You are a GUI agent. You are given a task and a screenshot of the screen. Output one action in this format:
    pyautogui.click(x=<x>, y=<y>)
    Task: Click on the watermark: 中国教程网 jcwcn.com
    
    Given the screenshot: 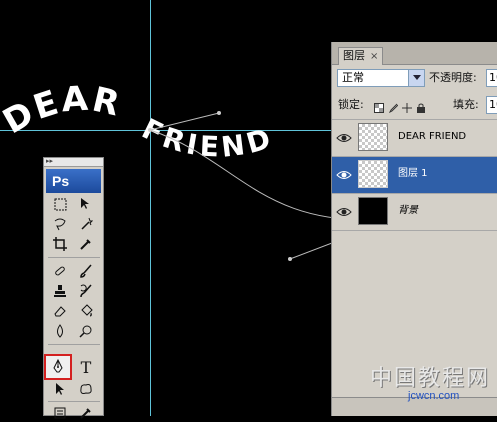 What is the action you would take?
    pyautogui.click(x=430, y=386)
    